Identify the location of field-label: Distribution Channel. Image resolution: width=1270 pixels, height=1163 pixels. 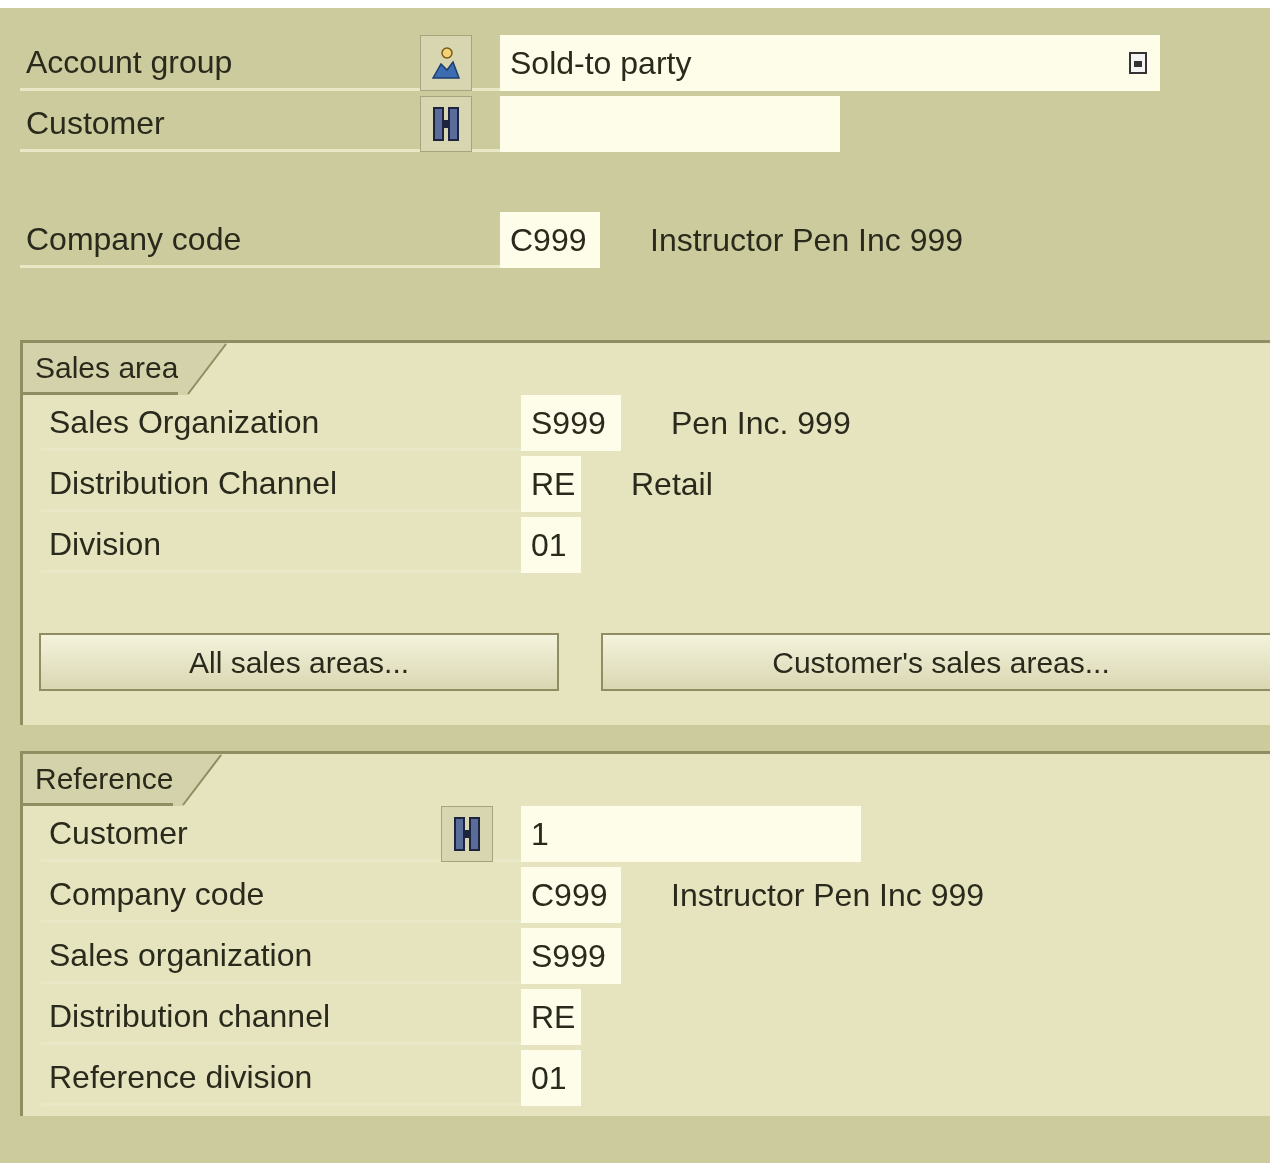
(193, 483).